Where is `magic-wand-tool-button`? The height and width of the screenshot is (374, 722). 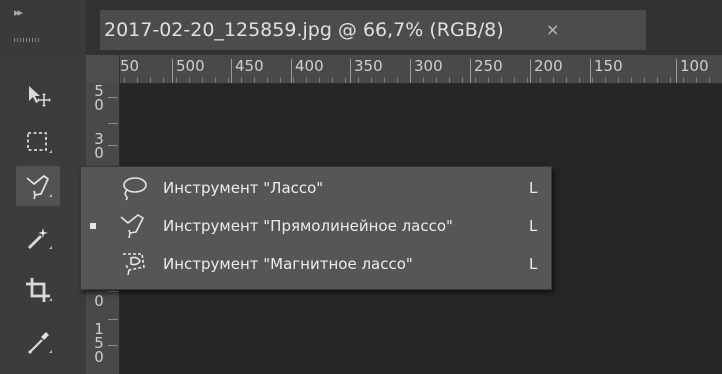 magic-wand-tool-button is located at coordinates (38, 238).